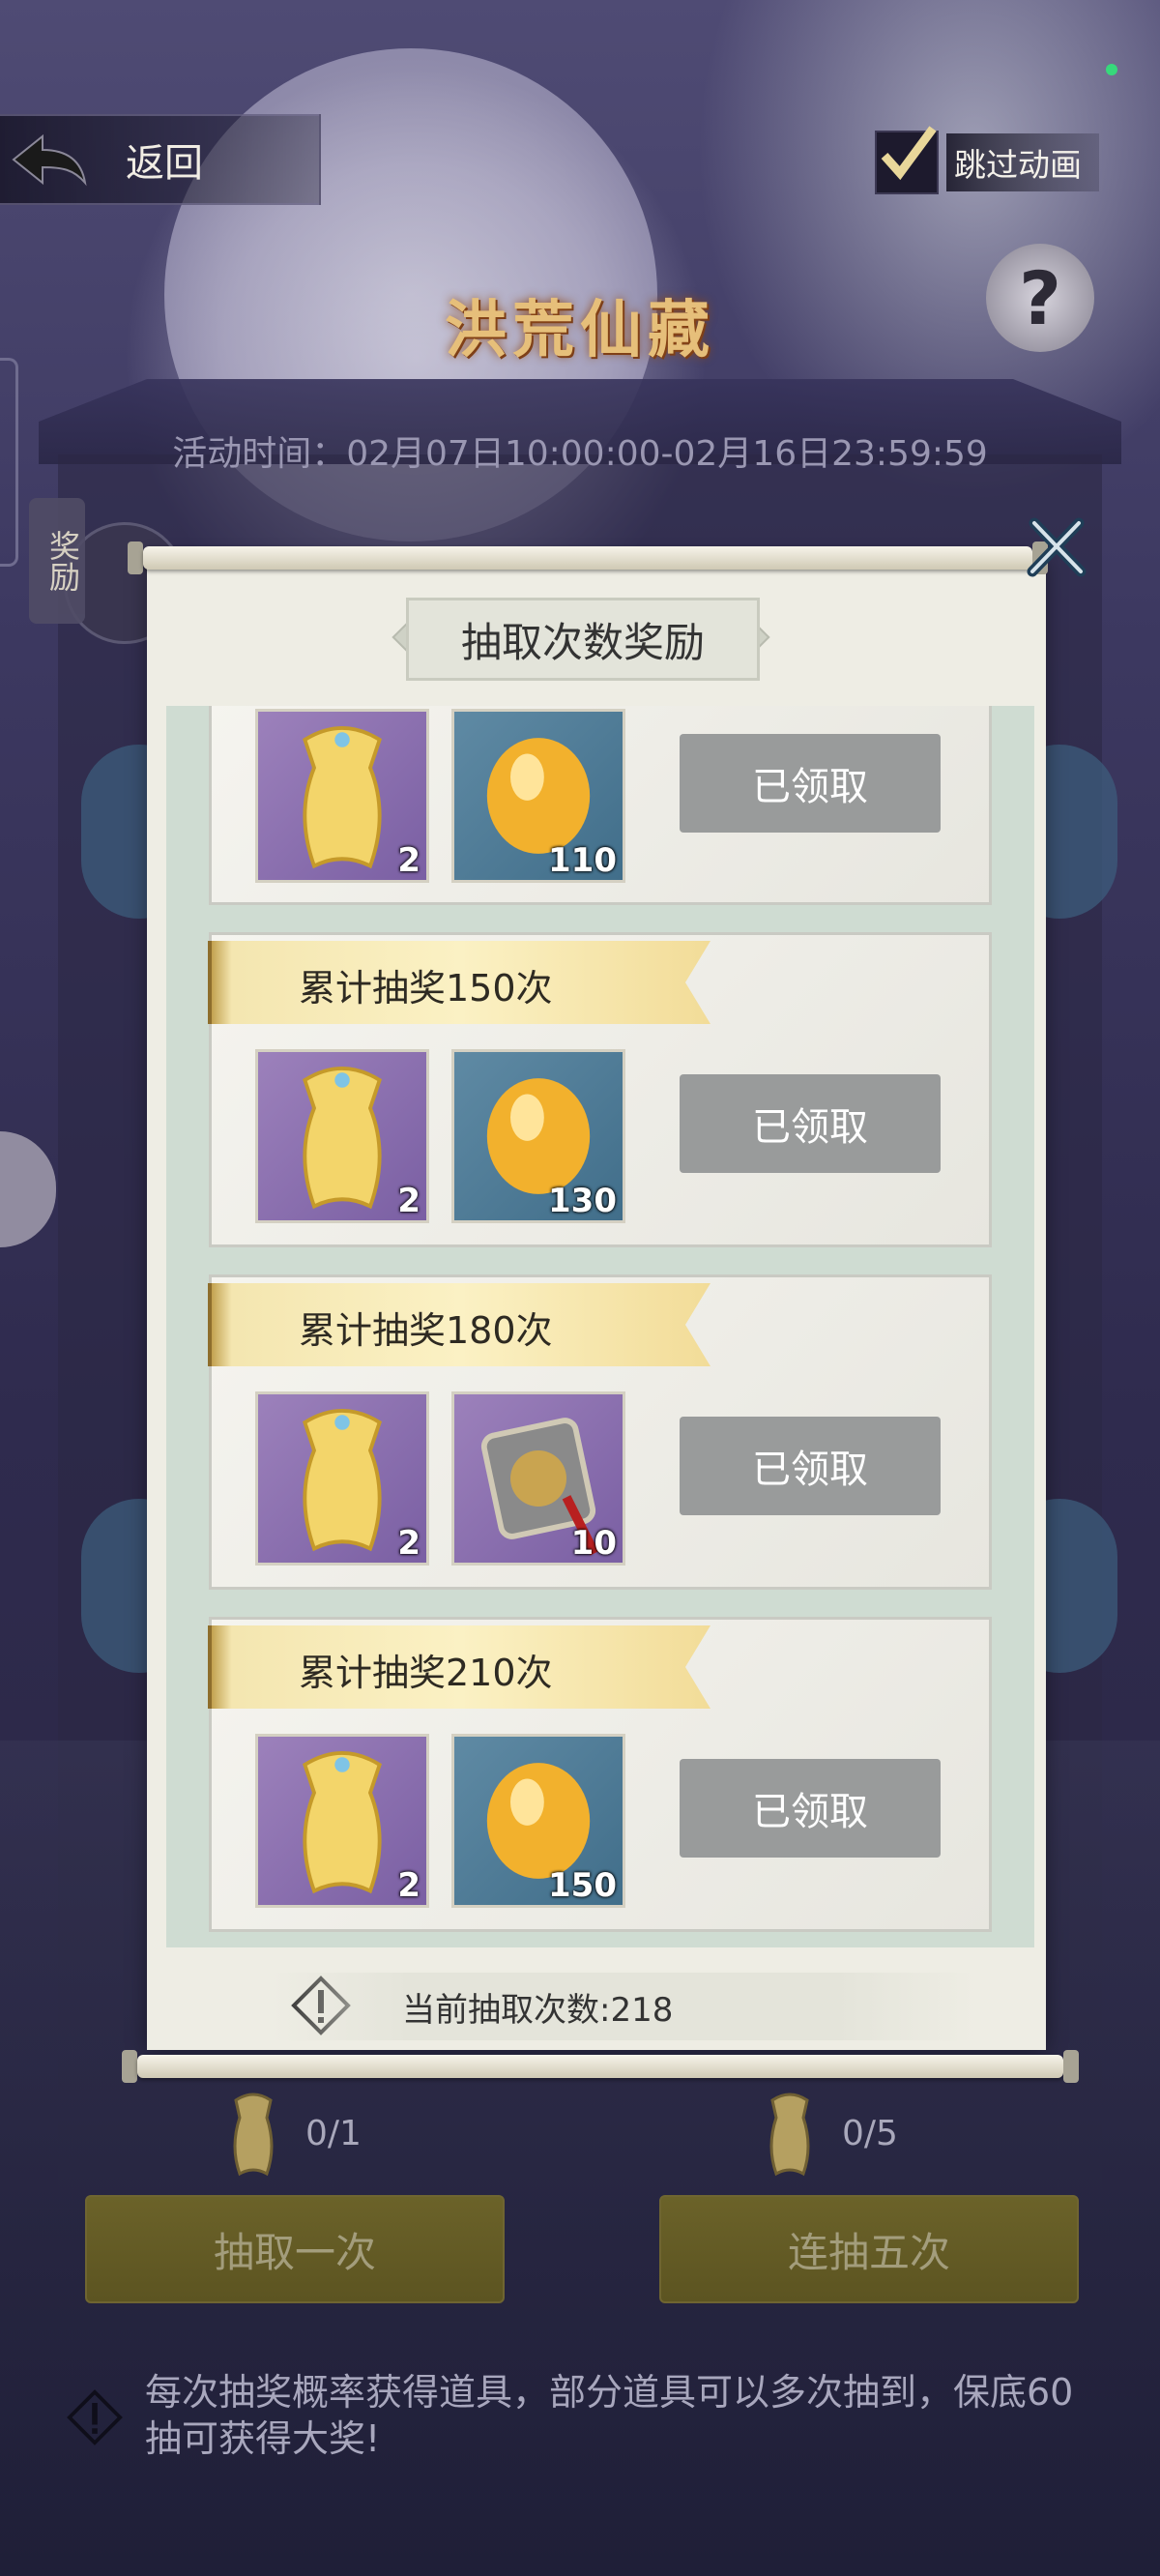 The width and height of the screenshot is (1160, 2576). Describe the element at coordinates (57, 561) in the screenshot. I see `reward-tab-label: 奖励` at that location.